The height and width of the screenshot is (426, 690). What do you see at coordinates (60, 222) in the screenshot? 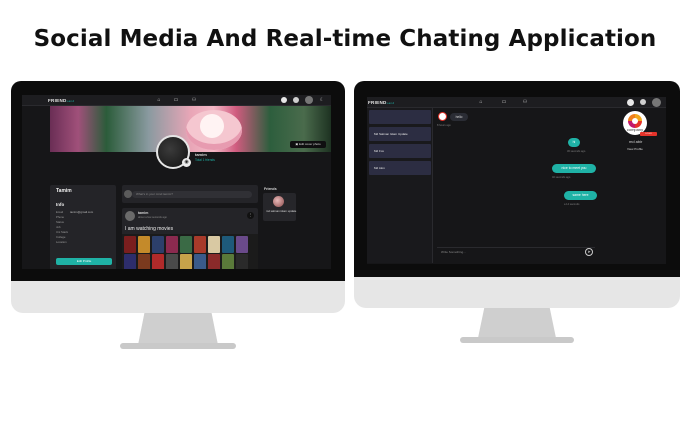
I see `info-label: Status` at bounding box center [60, 222].